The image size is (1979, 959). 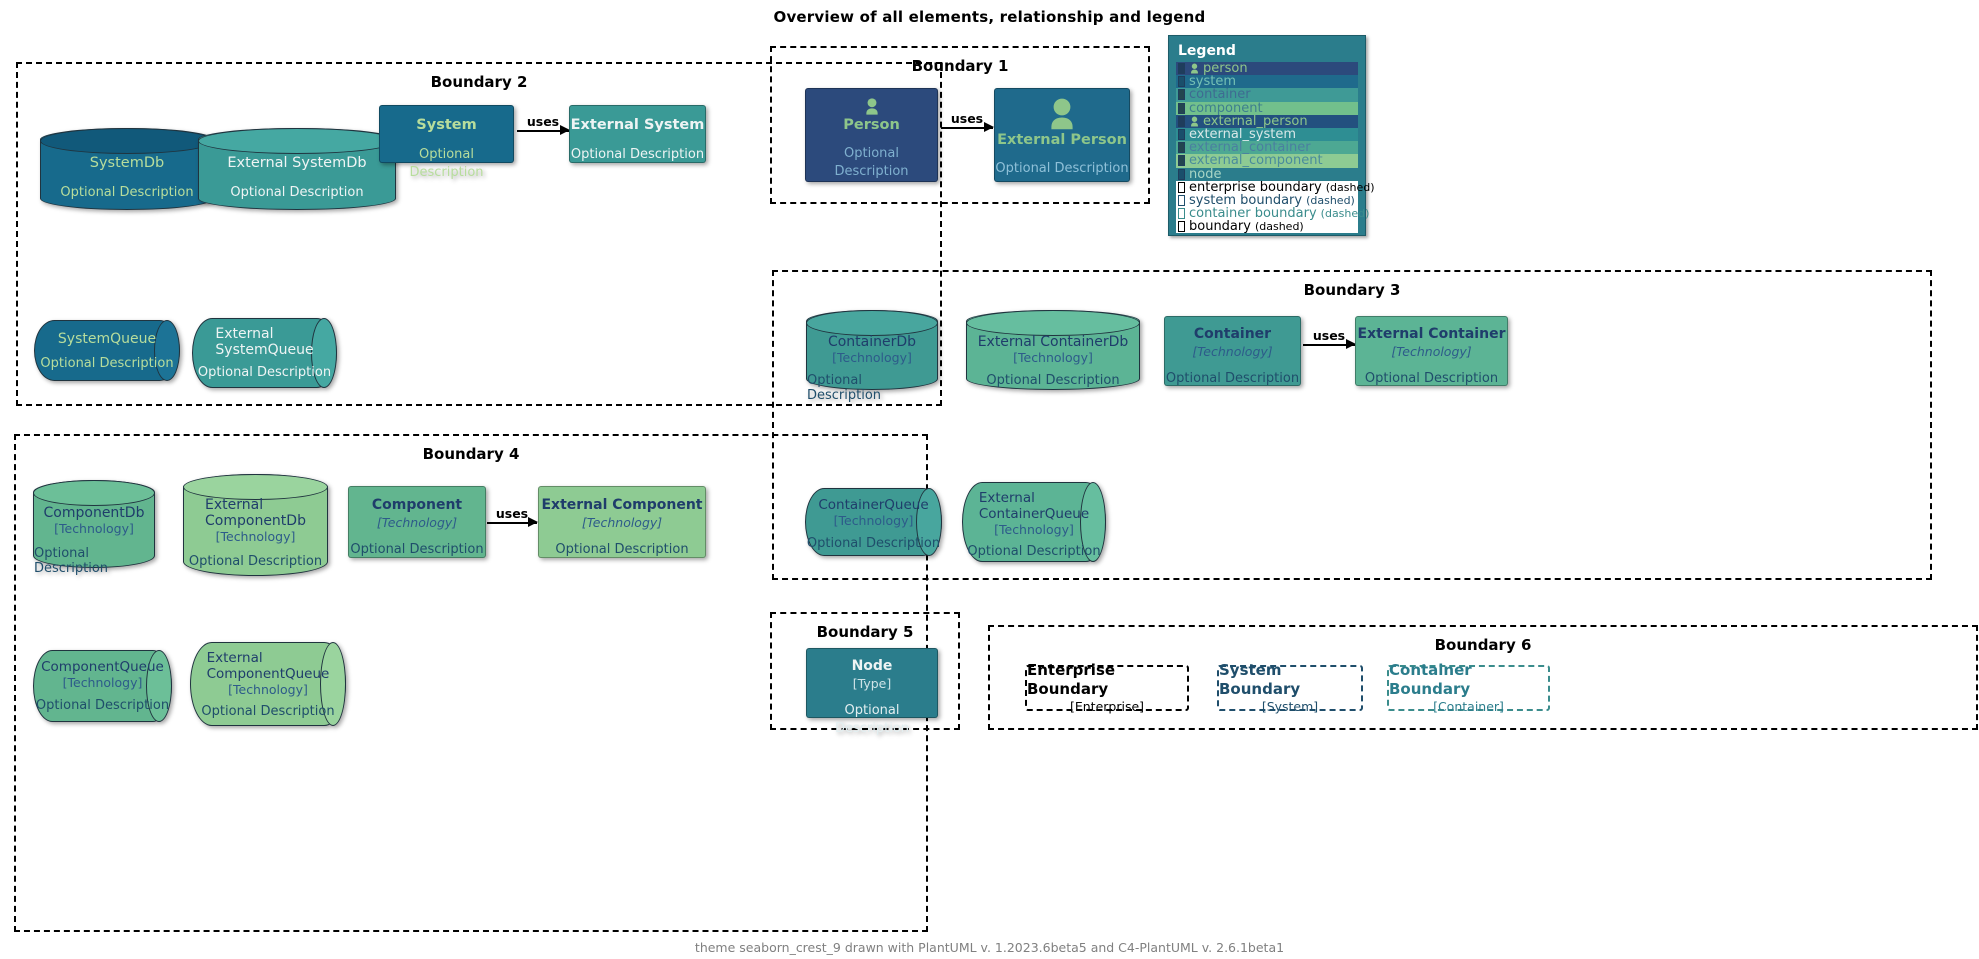 I want to click on element-name: ComponentQueue, so click(x=102, y=667).